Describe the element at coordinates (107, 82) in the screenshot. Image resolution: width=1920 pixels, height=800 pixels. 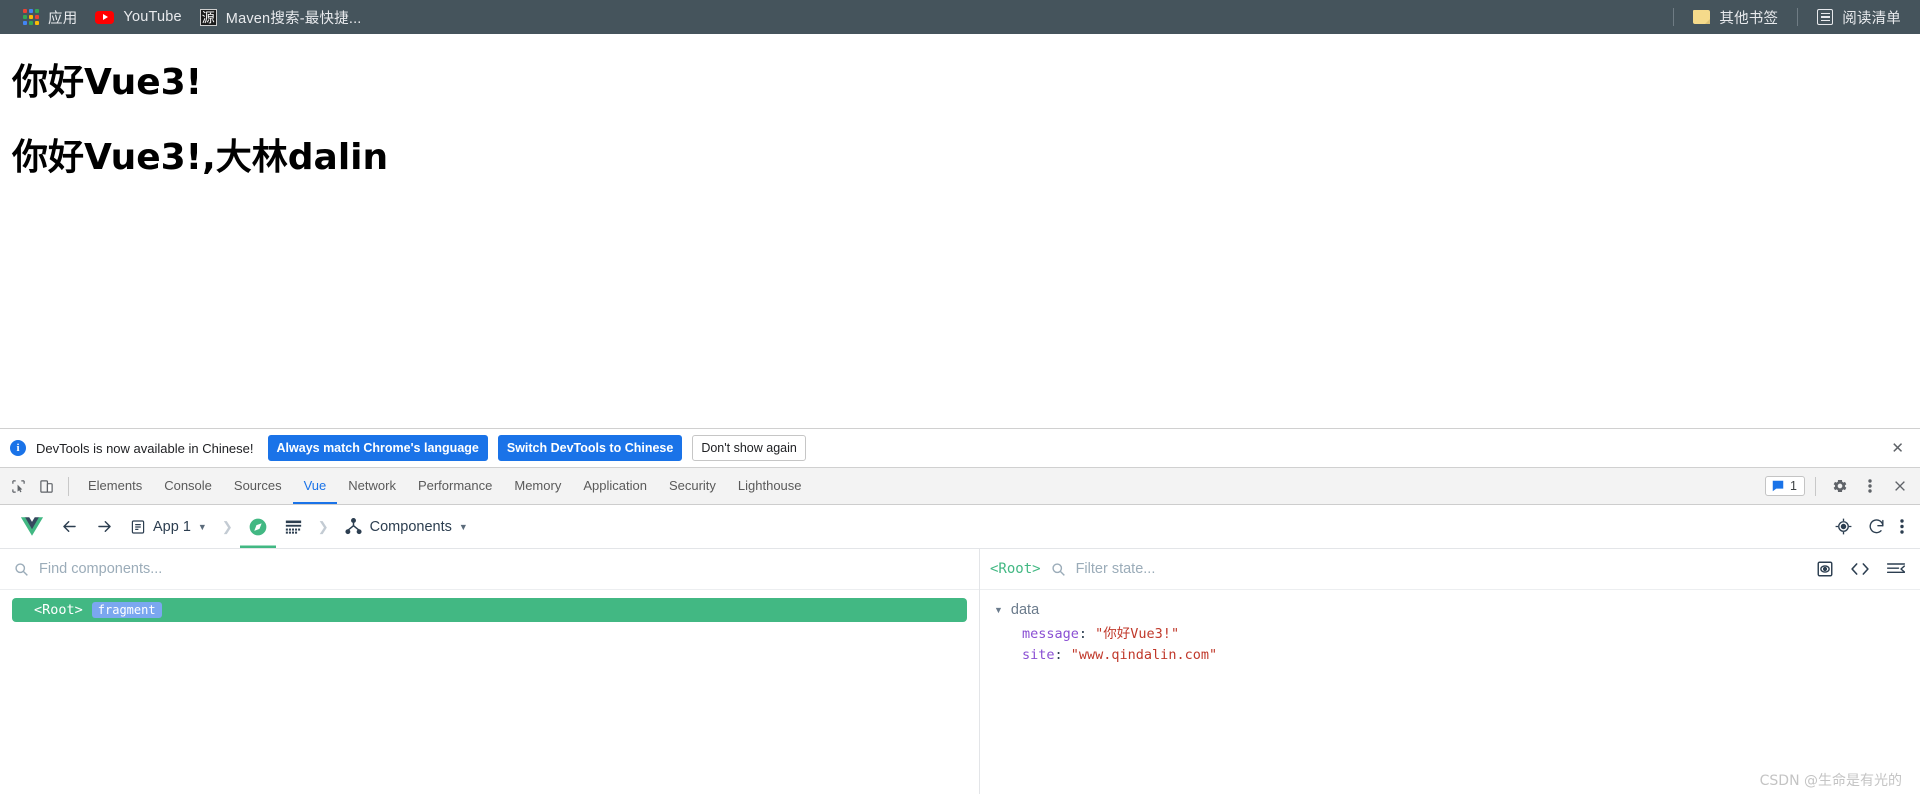
I see `page-heading-1: 你好Vue3!` at that location.